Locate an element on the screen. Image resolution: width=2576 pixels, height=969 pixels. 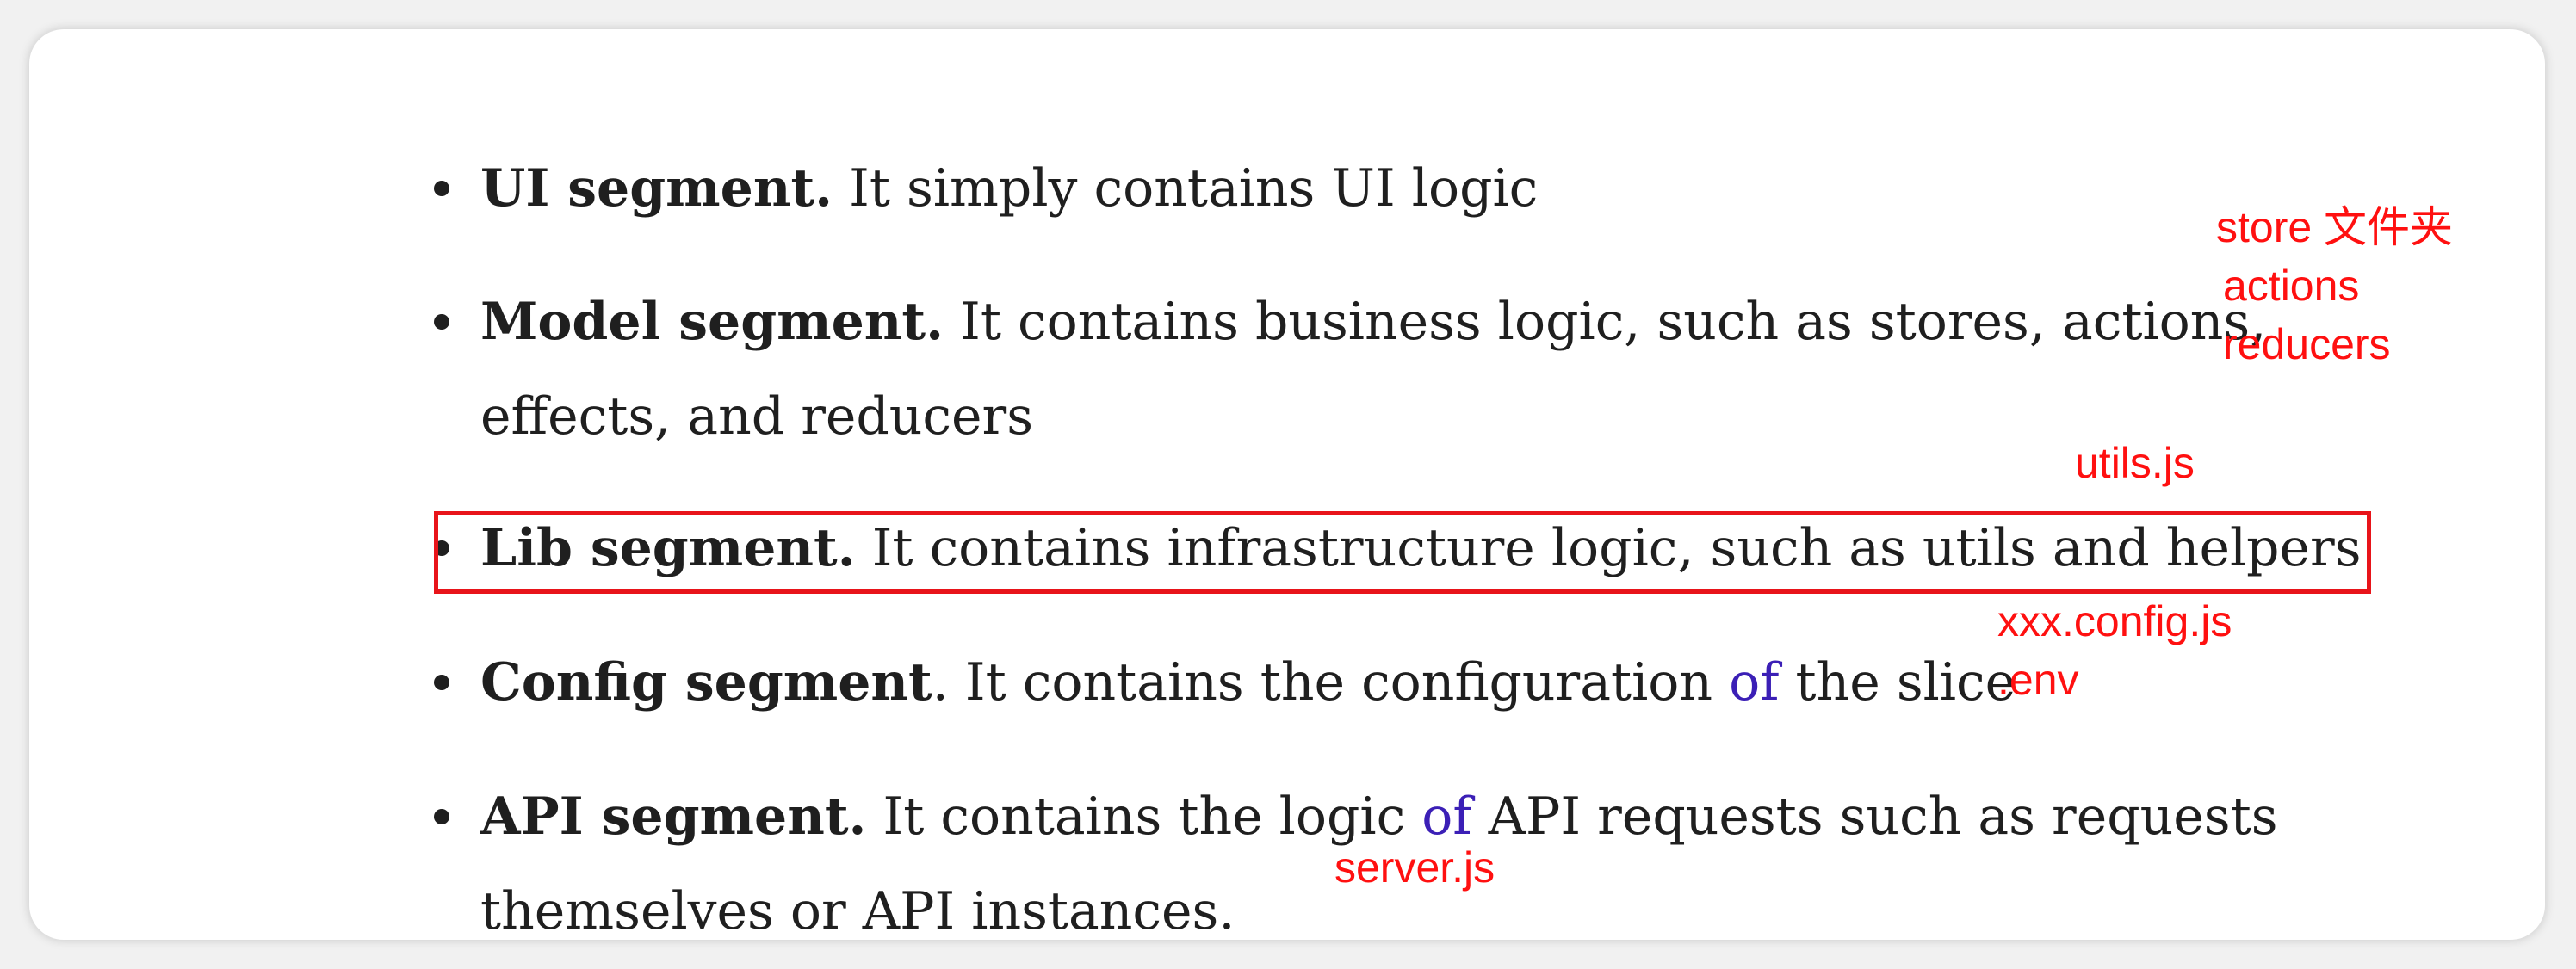
annotation-lib: utils.js is located at coordinates (2135, 463).